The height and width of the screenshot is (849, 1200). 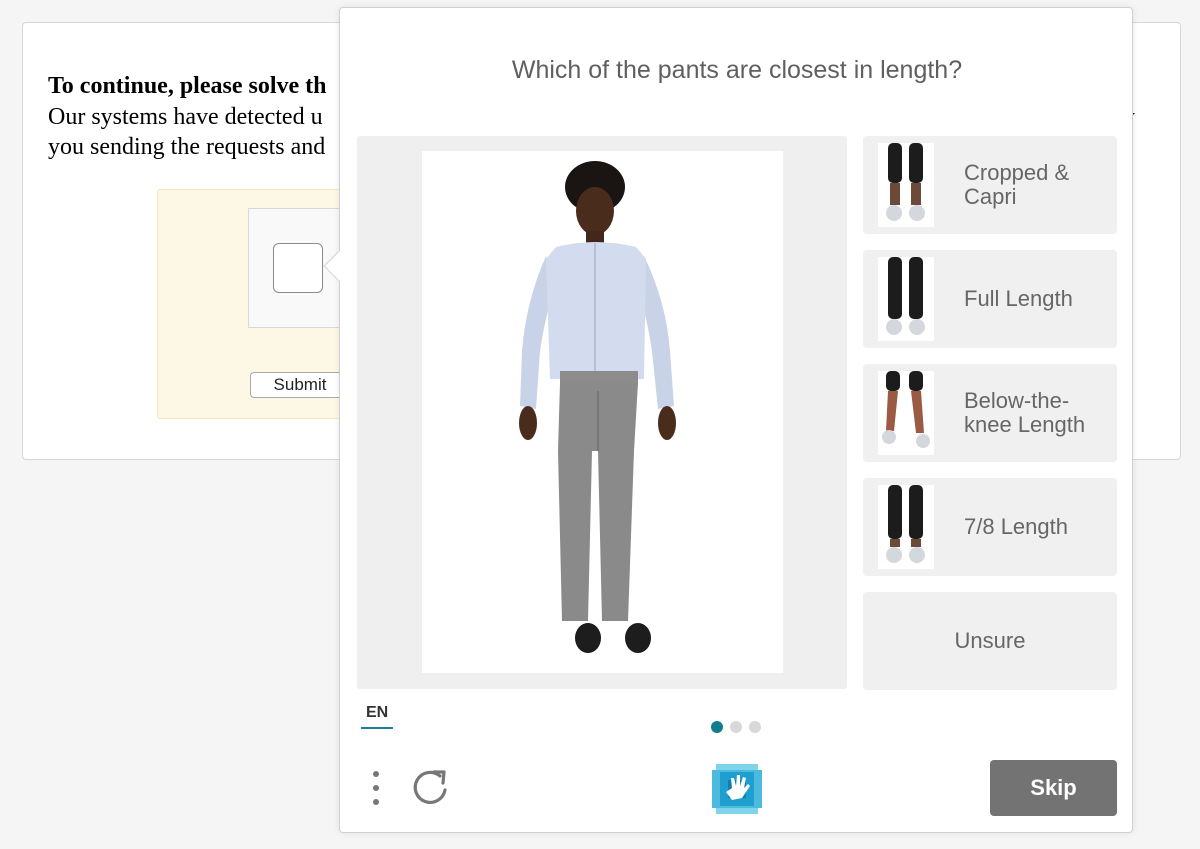 What do you see at coordinates (1053, 788) in the screenshot?
I see `skip-button: Skip` at bounding box center [1053, 788].